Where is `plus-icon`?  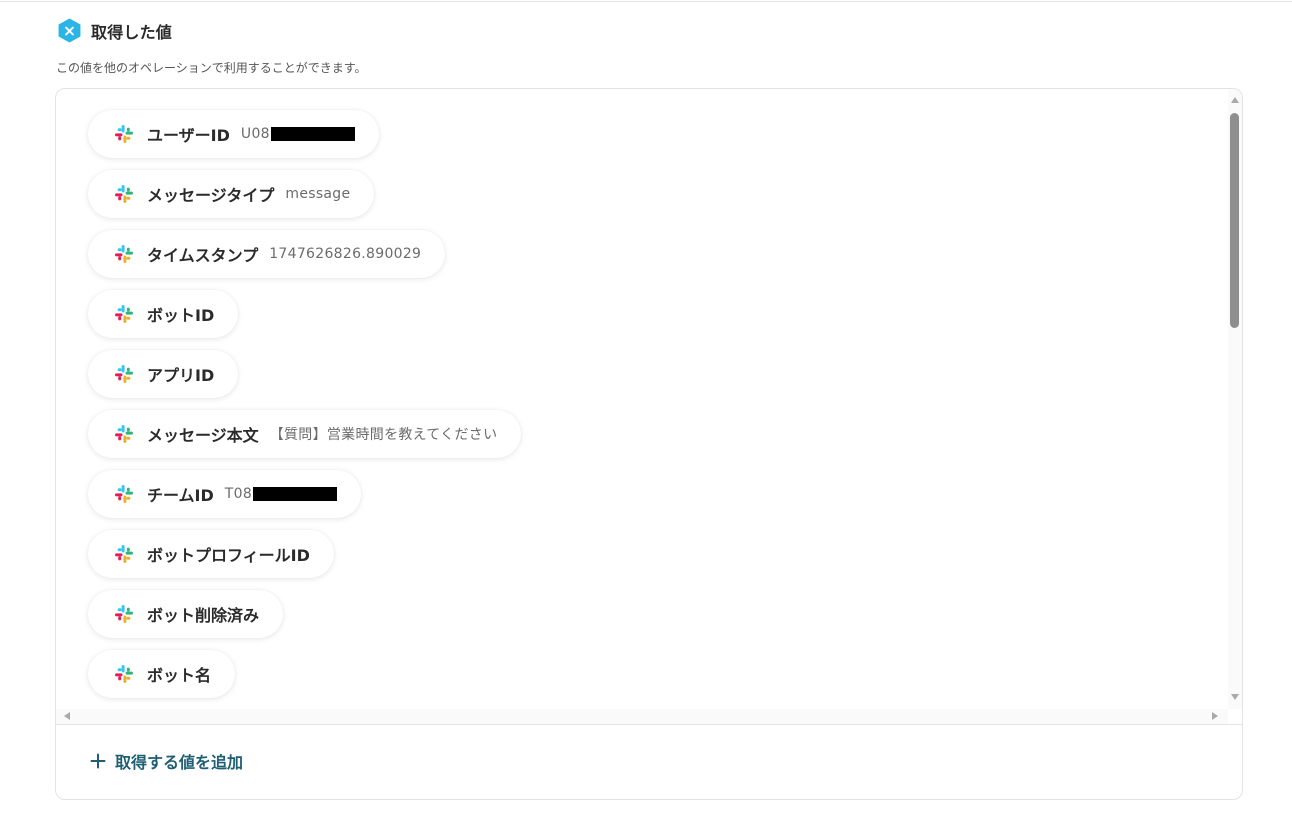
plus-icon is located at coordinates (98, 761).